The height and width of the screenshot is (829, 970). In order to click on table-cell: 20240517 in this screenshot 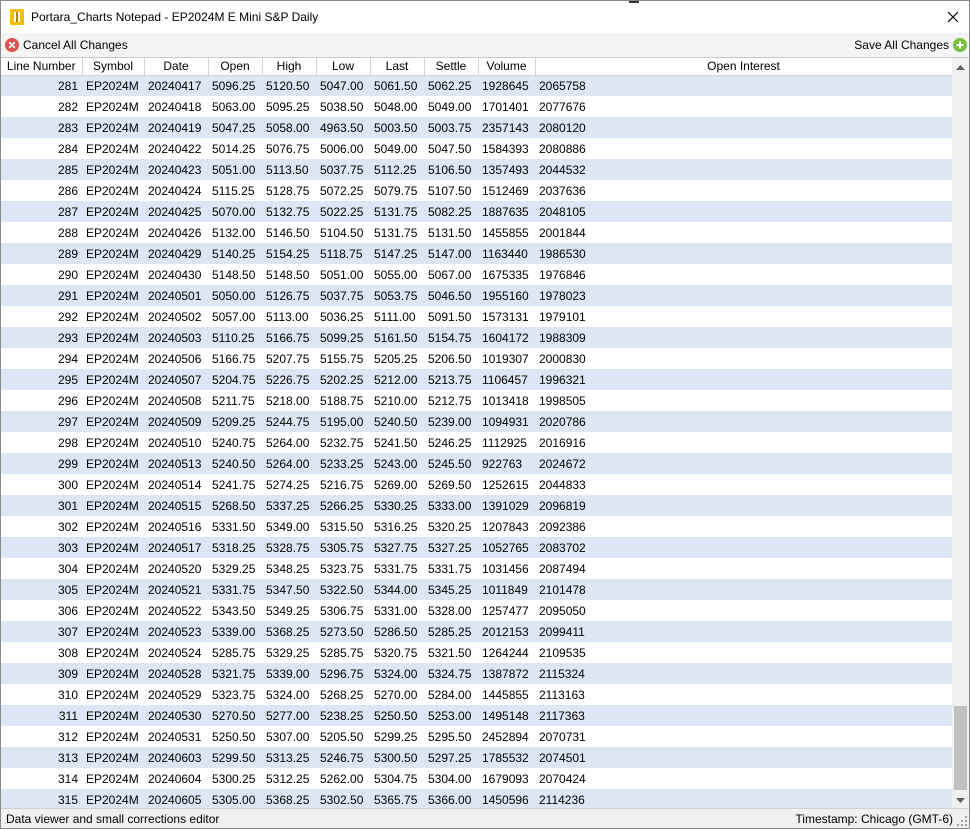, I will do `click(176, 547)`.